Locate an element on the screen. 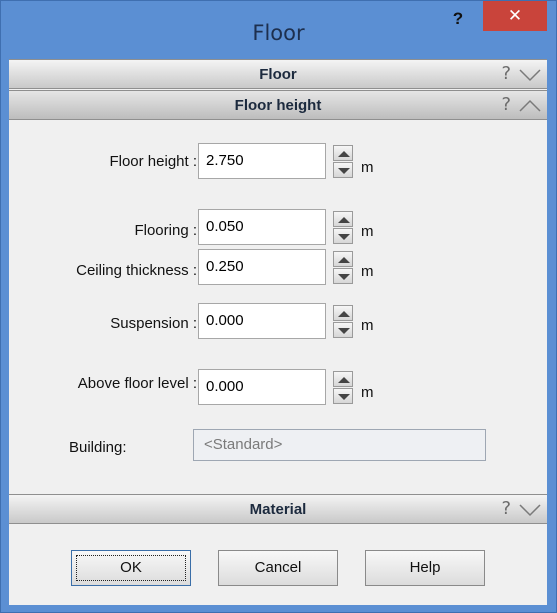 Image resolution: width=557 pixels, height=613 pixels. help-button-label: Help is located at coordinates (425, 567).